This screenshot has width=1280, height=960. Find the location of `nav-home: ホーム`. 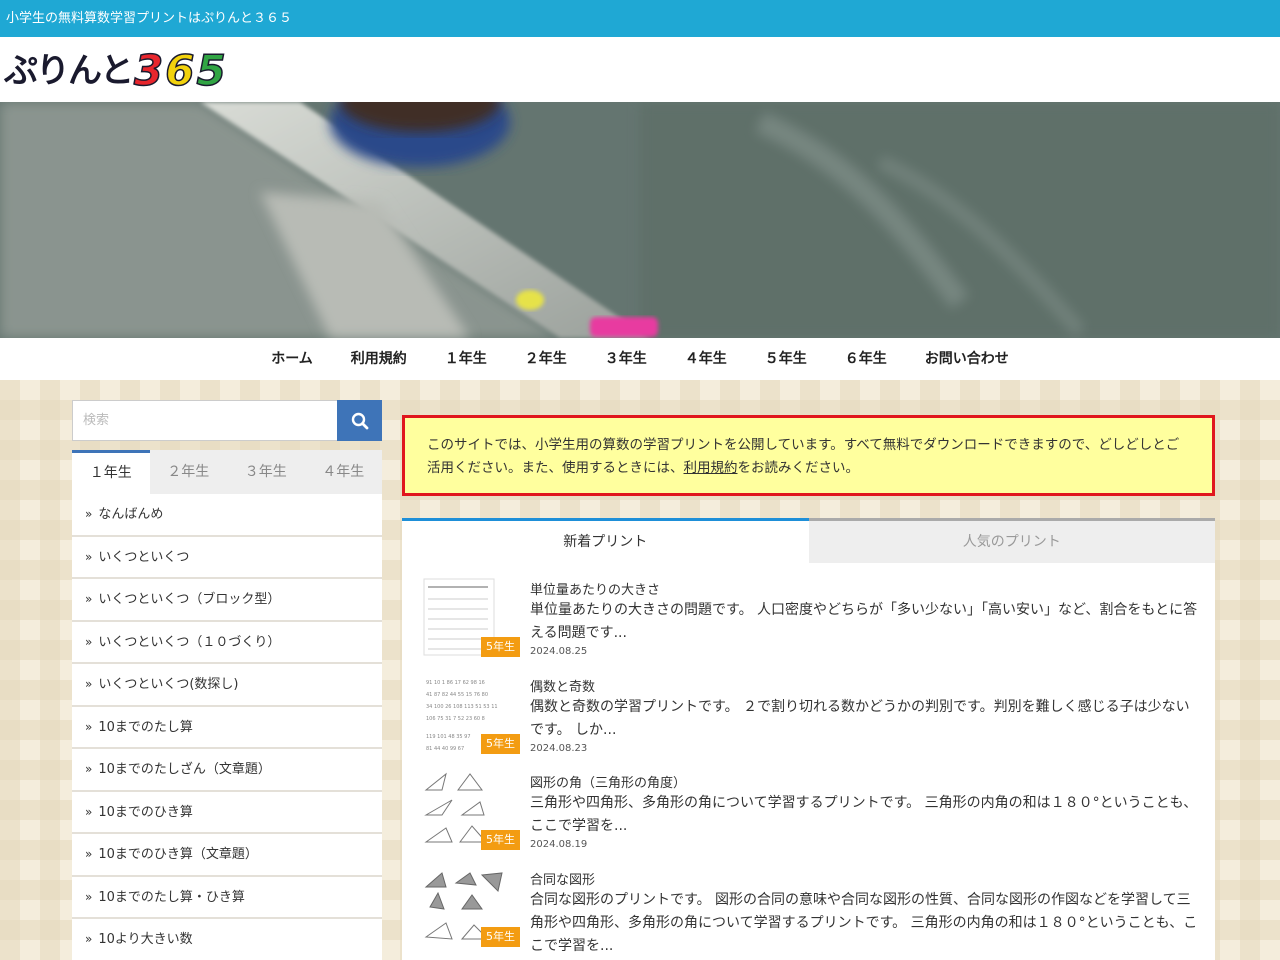

nav-home: ホーム is located at coordinates (292, 359).